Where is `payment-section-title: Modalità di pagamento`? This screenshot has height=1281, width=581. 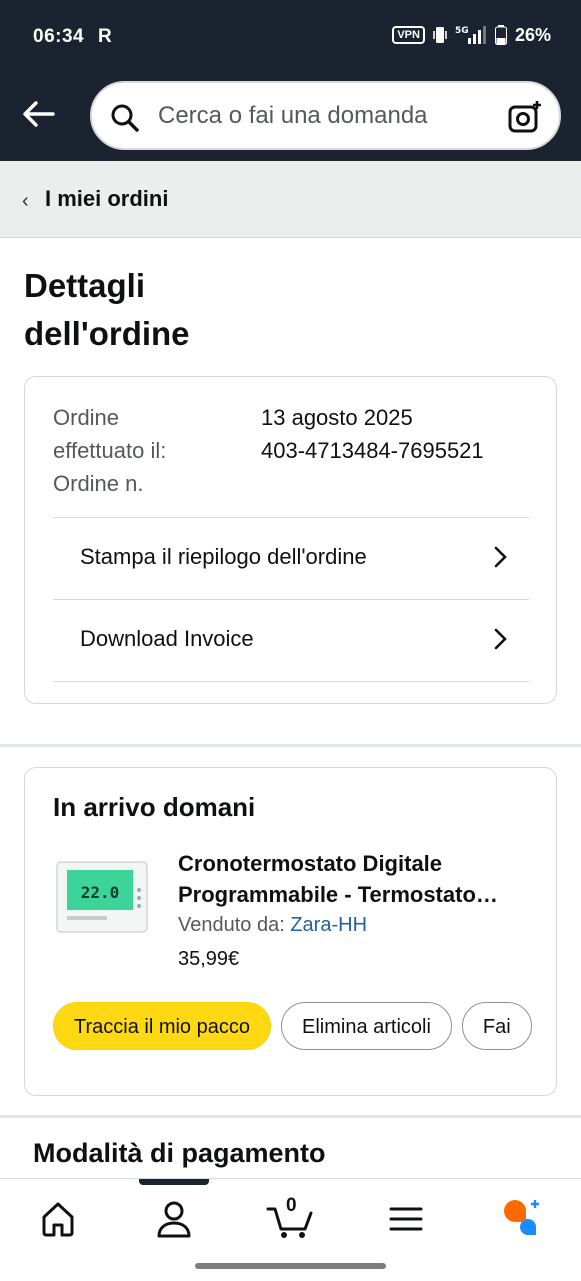 payment-section-title: Modalità di pagamento is located at coordinates (179, 1153).